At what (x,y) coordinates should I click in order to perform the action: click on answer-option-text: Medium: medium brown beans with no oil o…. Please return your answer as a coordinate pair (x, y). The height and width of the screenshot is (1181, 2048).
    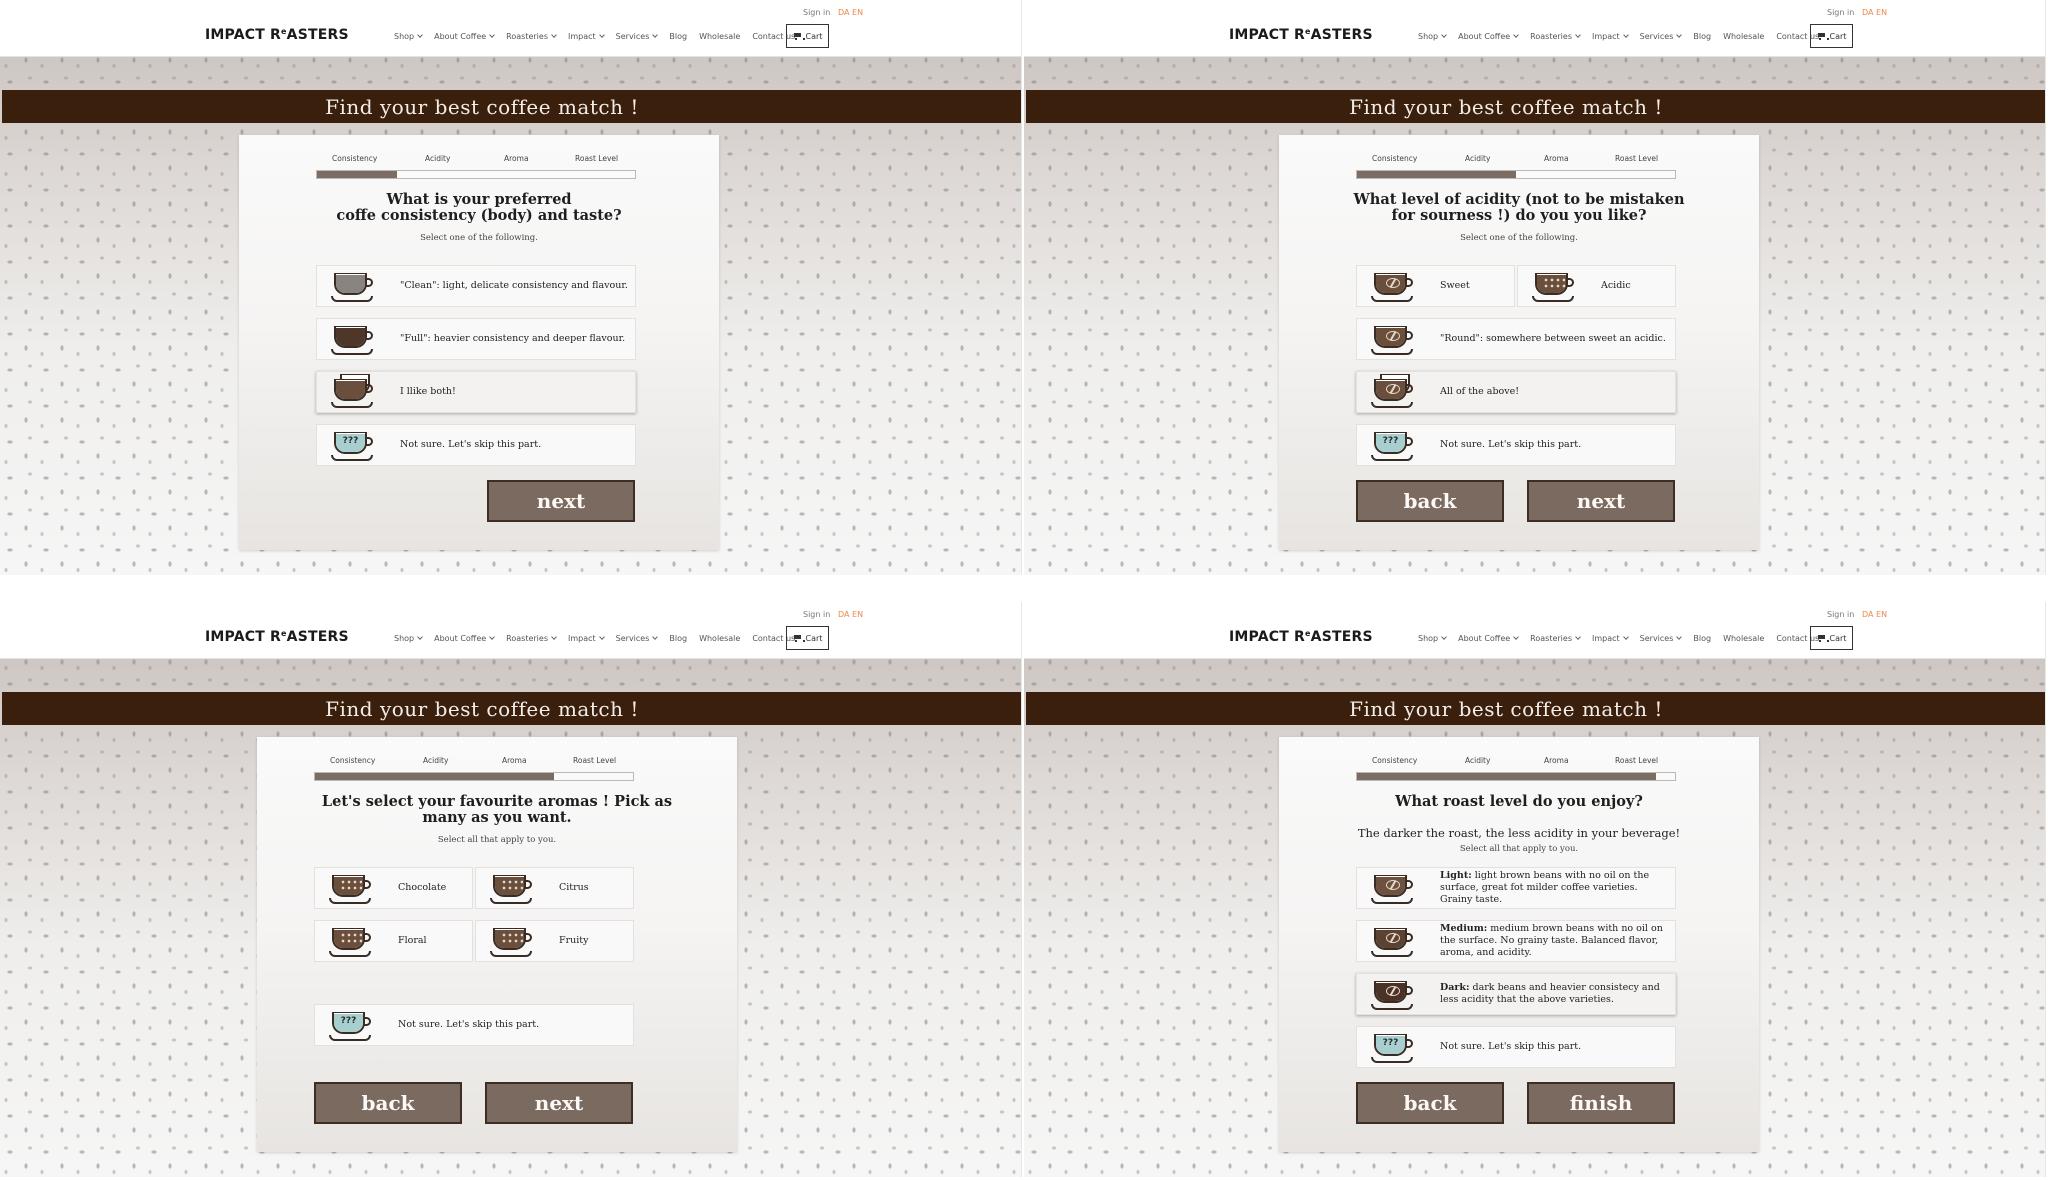
    Looking at the image, I should click on (1555, 941).